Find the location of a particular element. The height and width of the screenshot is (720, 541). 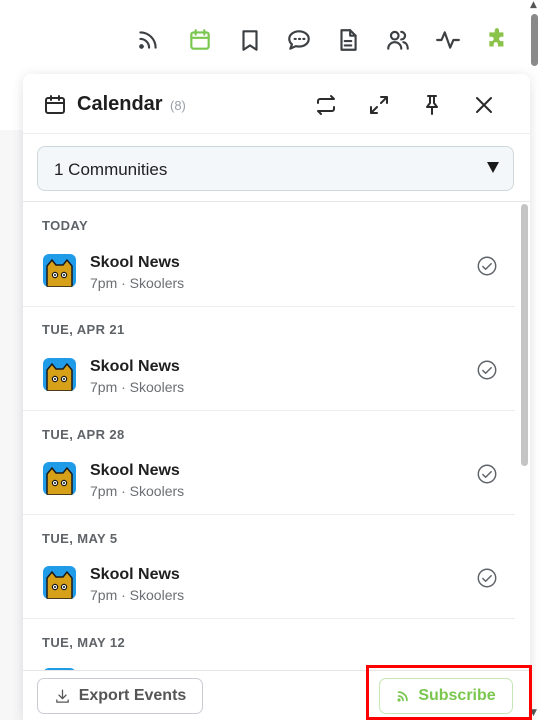

panel-footer: Export Events Subscribe is located at coordinates (276, 695).